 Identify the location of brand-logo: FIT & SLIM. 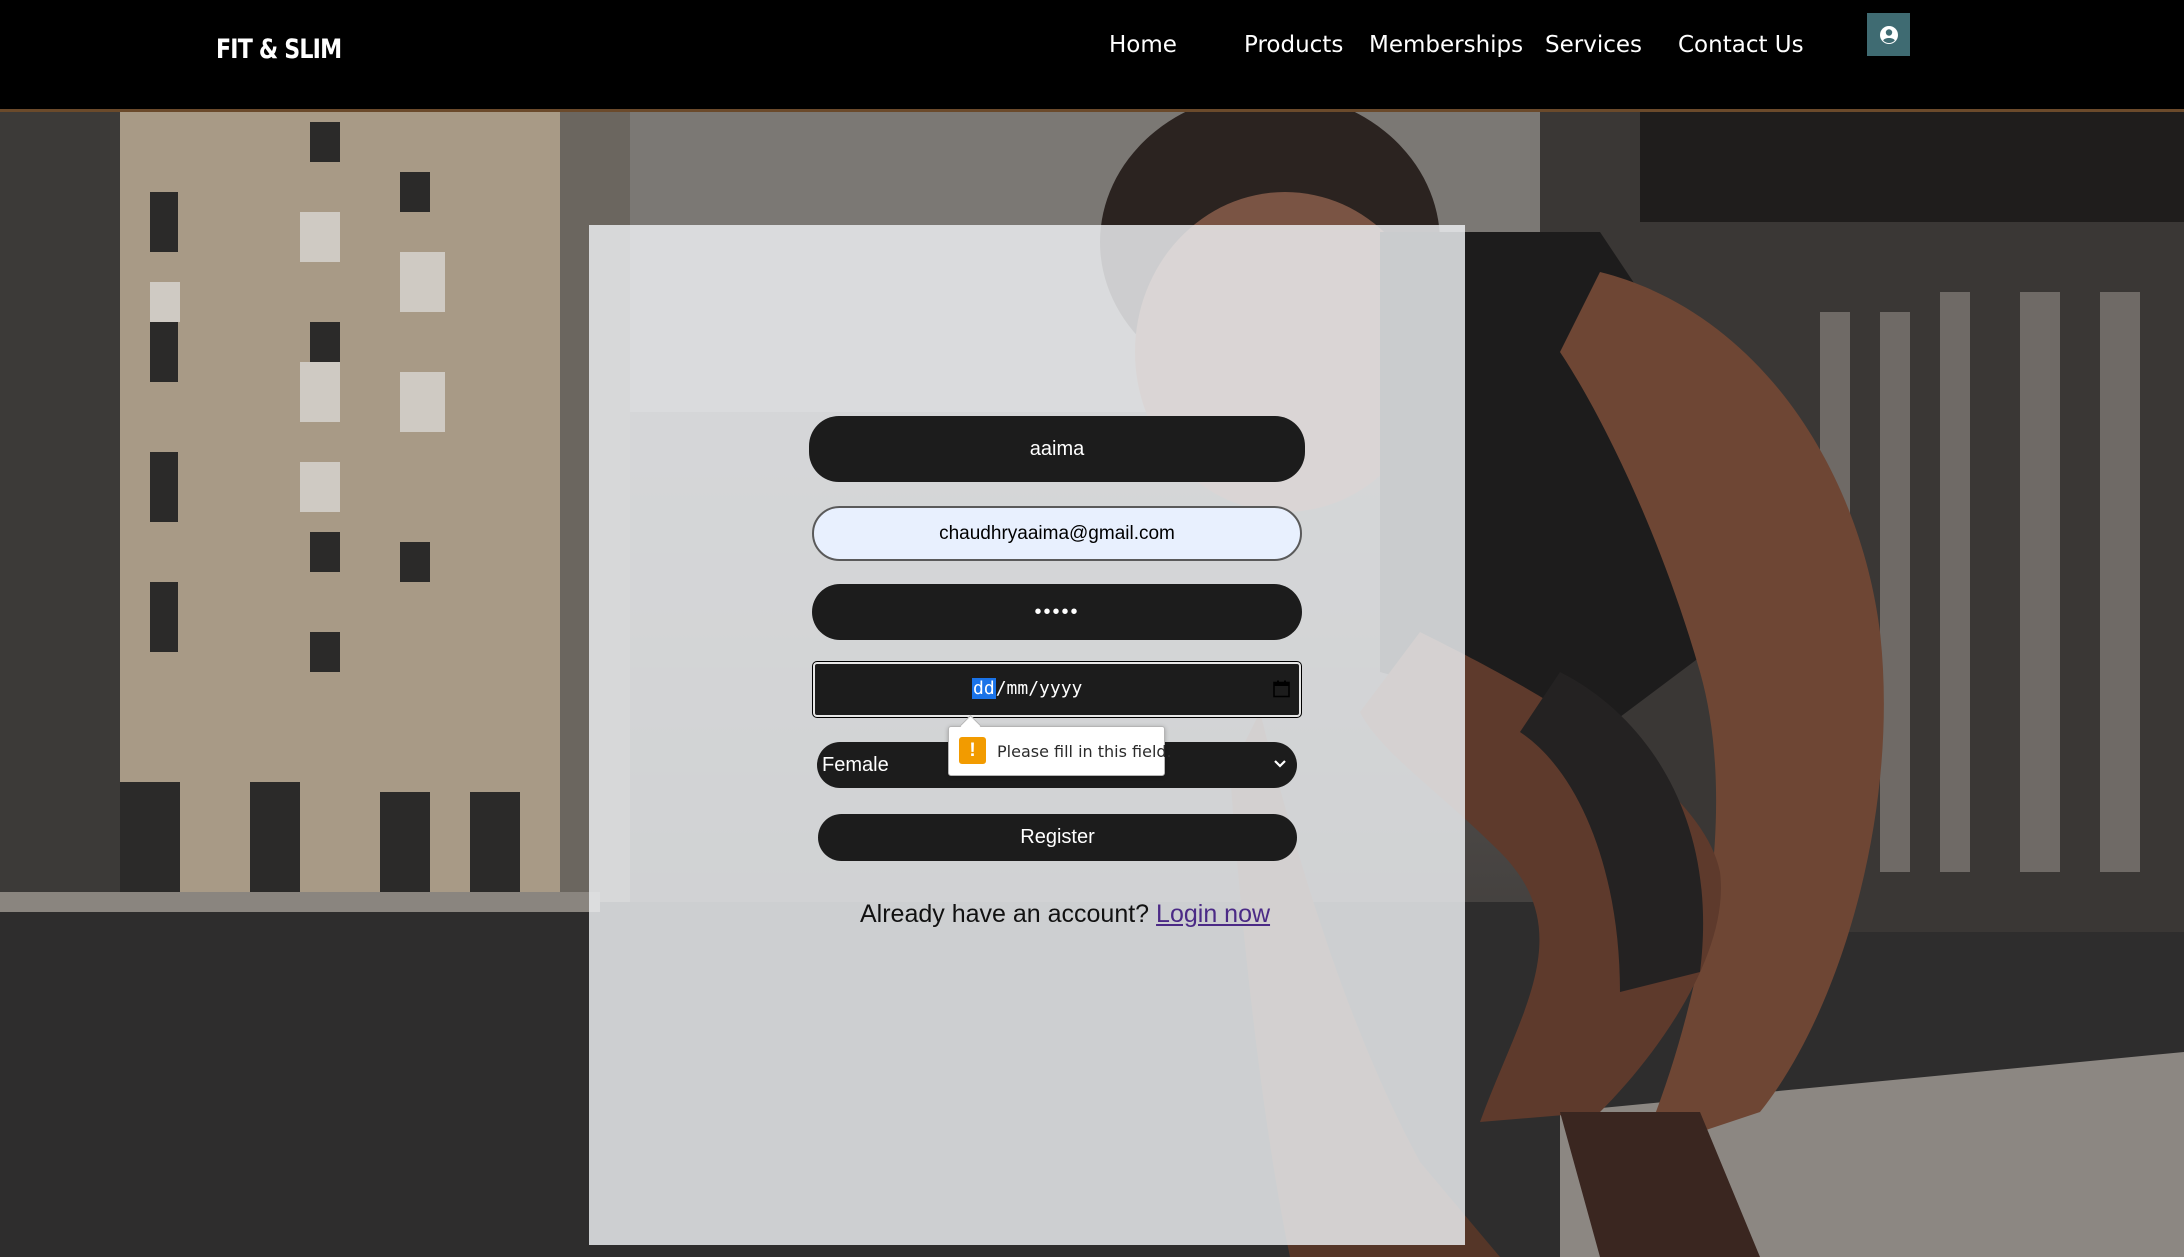
(279, 49).